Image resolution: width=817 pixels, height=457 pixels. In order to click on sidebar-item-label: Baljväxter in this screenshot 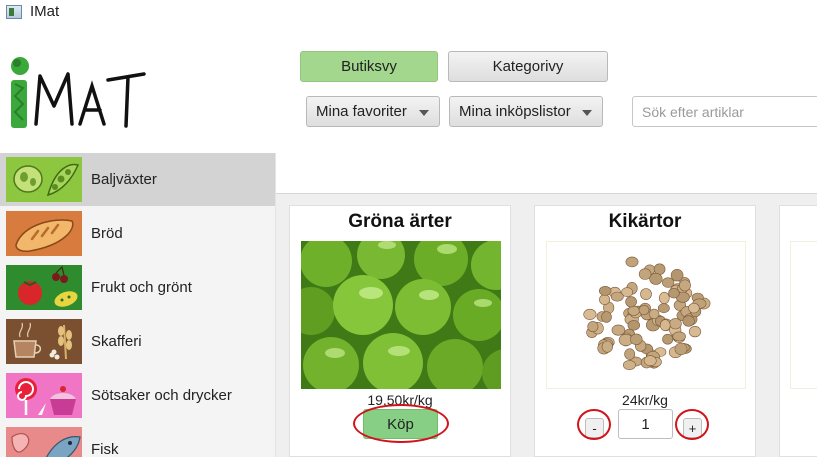, I will do `click(124, 179)`.